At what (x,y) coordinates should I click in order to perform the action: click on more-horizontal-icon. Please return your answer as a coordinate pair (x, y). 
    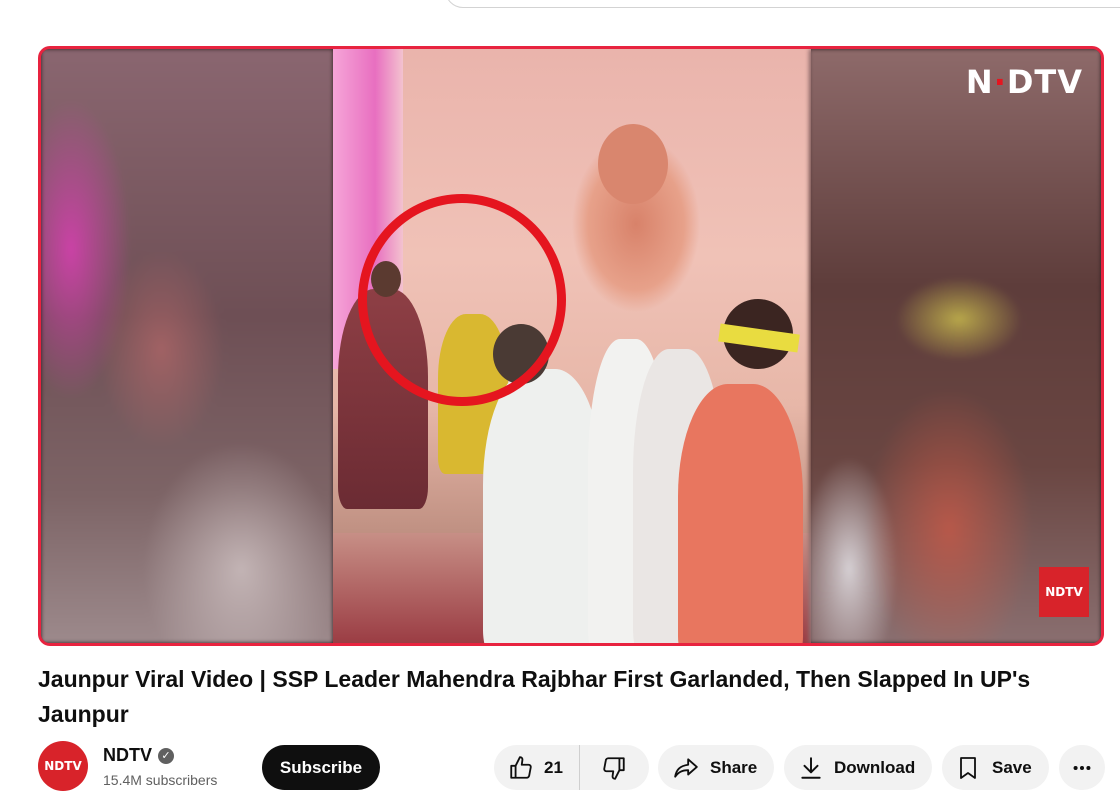
    Looking at the image, I should click on (1082, 768).